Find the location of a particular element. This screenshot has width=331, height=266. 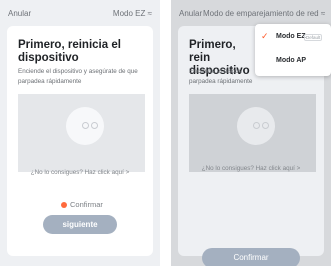

option-label: Modo EZ is located at coordinates (291, 36).